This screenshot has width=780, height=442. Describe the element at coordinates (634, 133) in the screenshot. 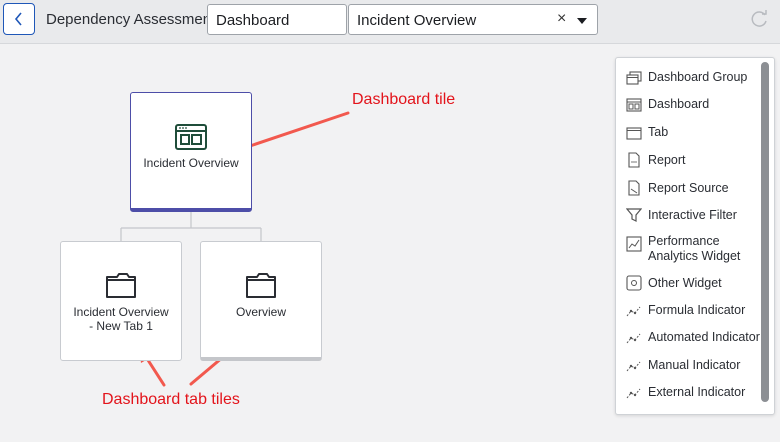

I see `tab-icon` at that location.